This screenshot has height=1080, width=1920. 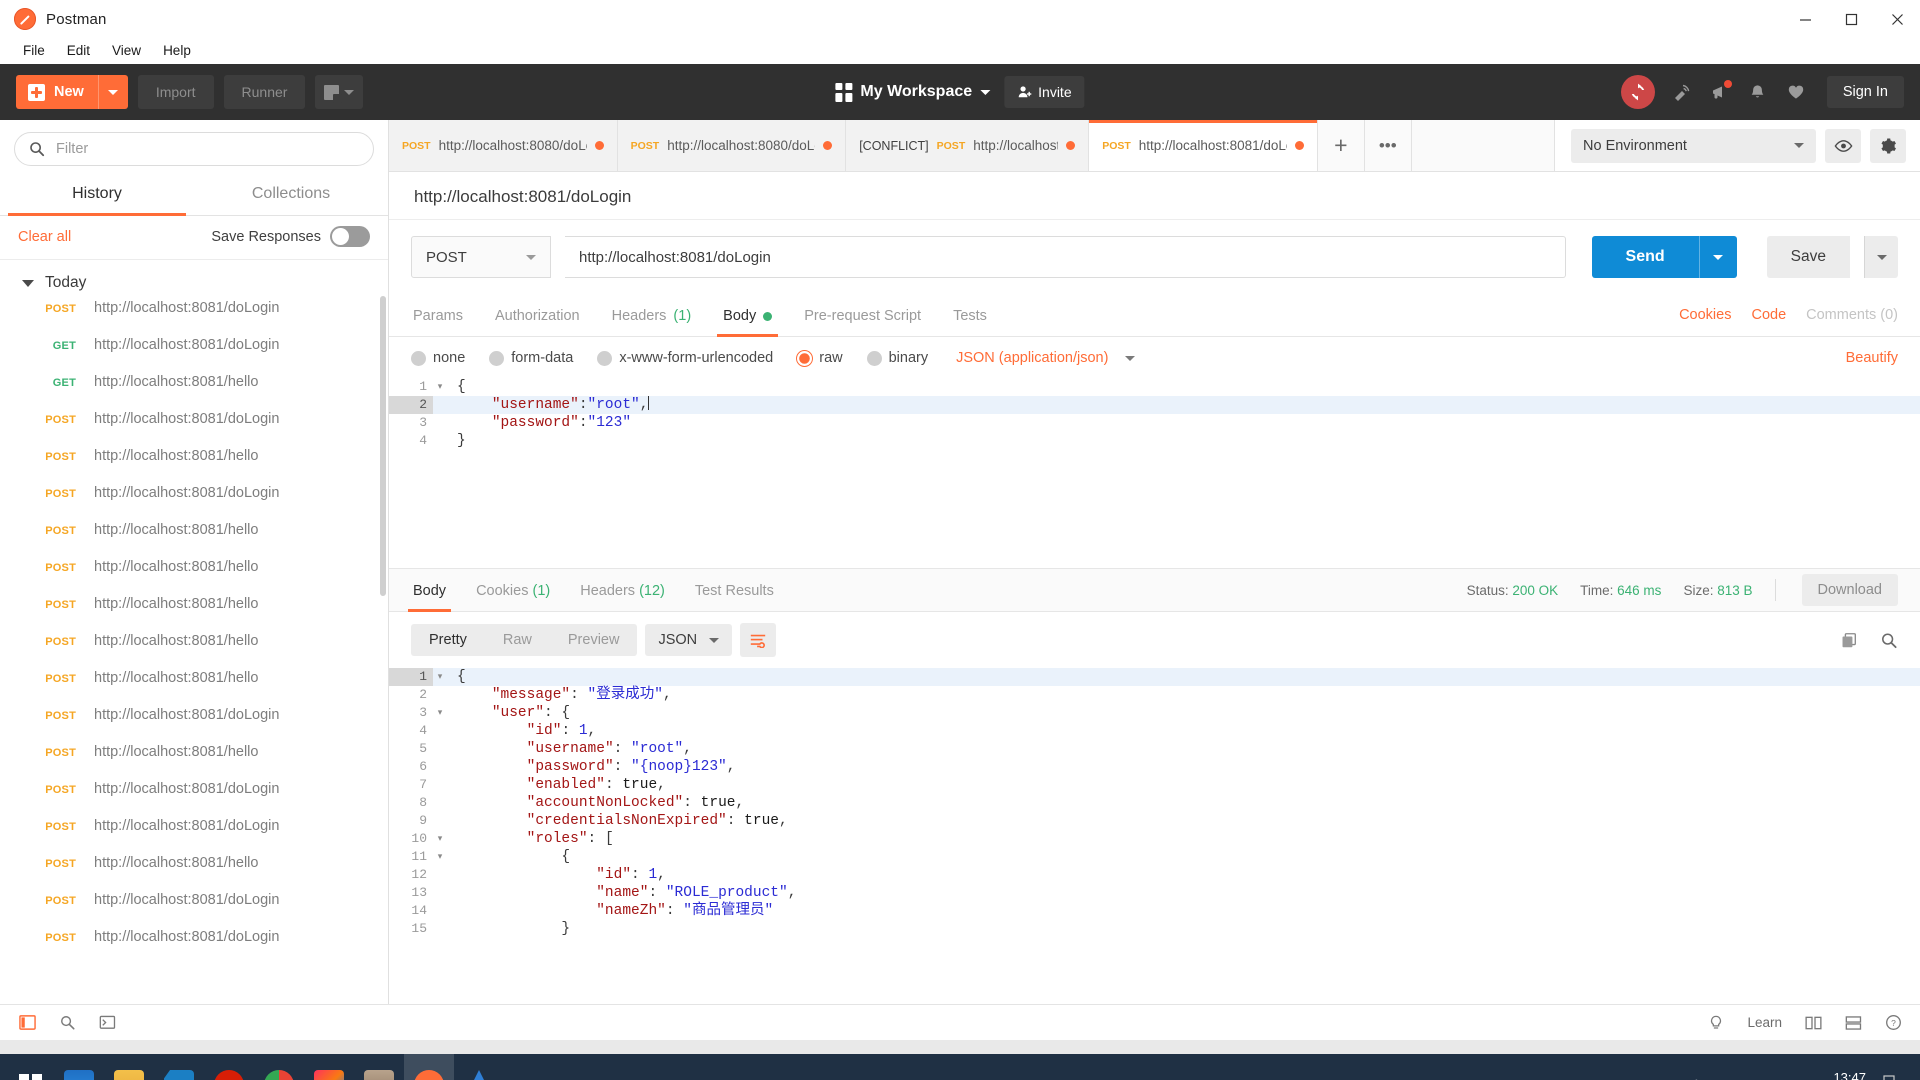 What do you see at coordinates (177, 50) in the screenshot?
I see `menu-help: Help` at bounding box center [177, 50].